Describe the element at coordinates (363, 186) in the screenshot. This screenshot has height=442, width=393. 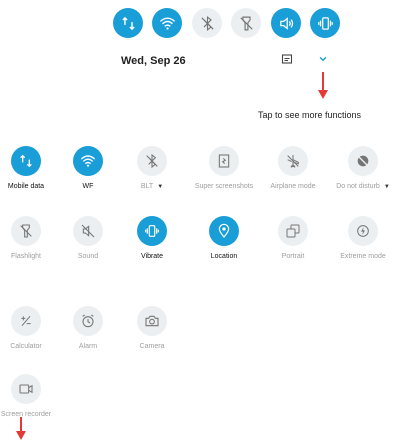
I see `tile-label: Do not disturb ▼` at that location.